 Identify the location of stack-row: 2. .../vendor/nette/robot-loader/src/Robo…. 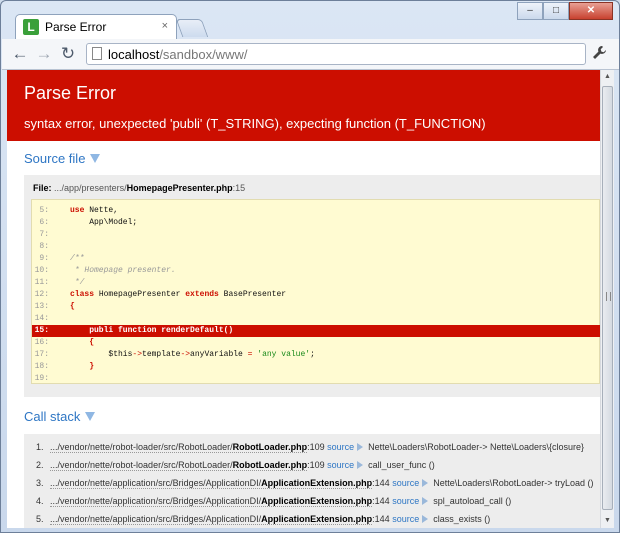
(235, 465).